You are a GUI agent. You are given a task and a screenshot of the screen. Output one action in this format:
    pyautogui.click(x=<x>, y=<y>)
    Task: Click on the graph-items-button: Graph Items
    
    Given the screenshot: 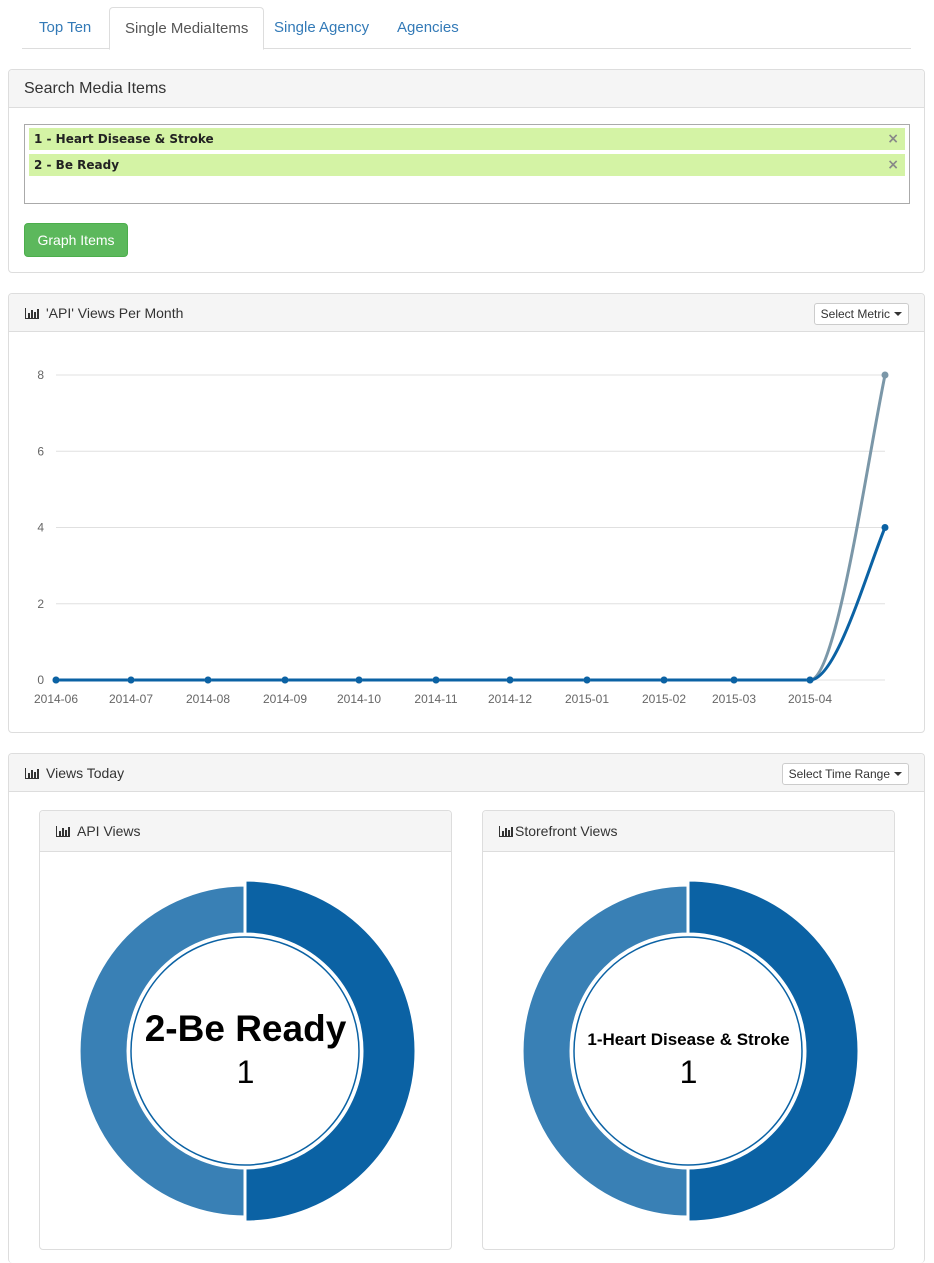 What is the action you would take?
    pyautogui.click(x=76, y=240)
    